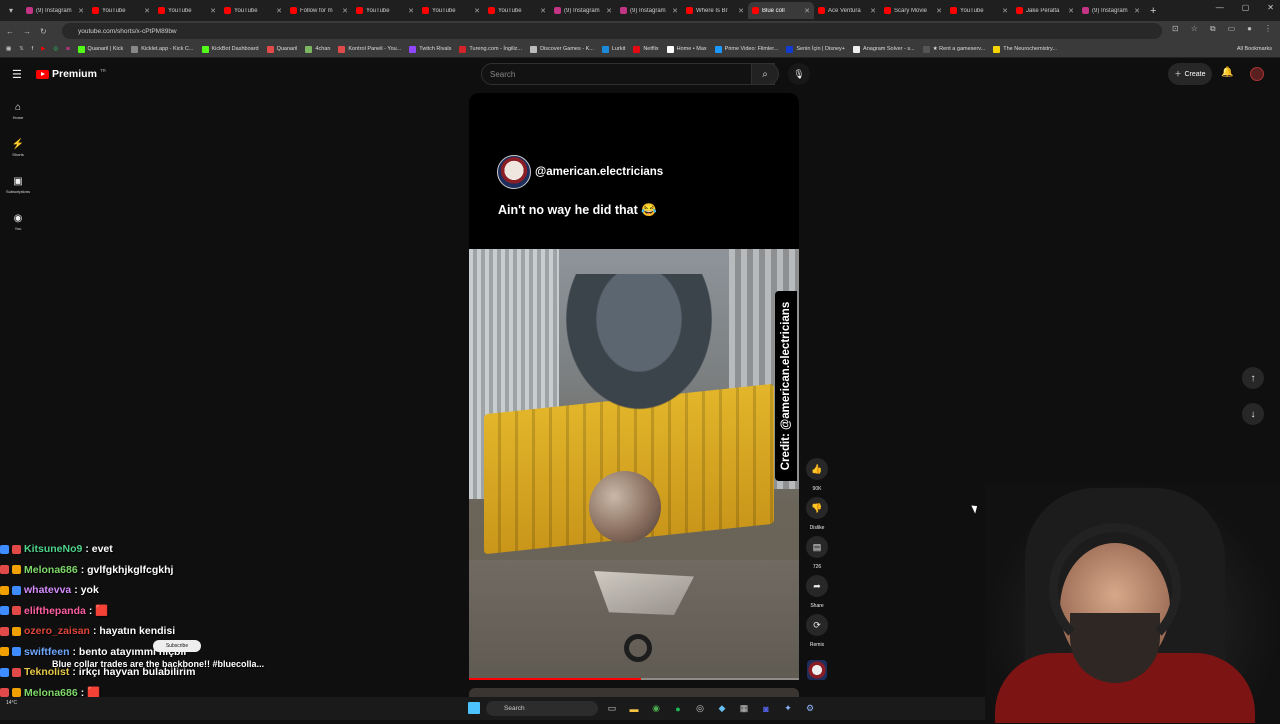  I want to click on browser-tab: Where Is Br ✕, so click(715, 10).